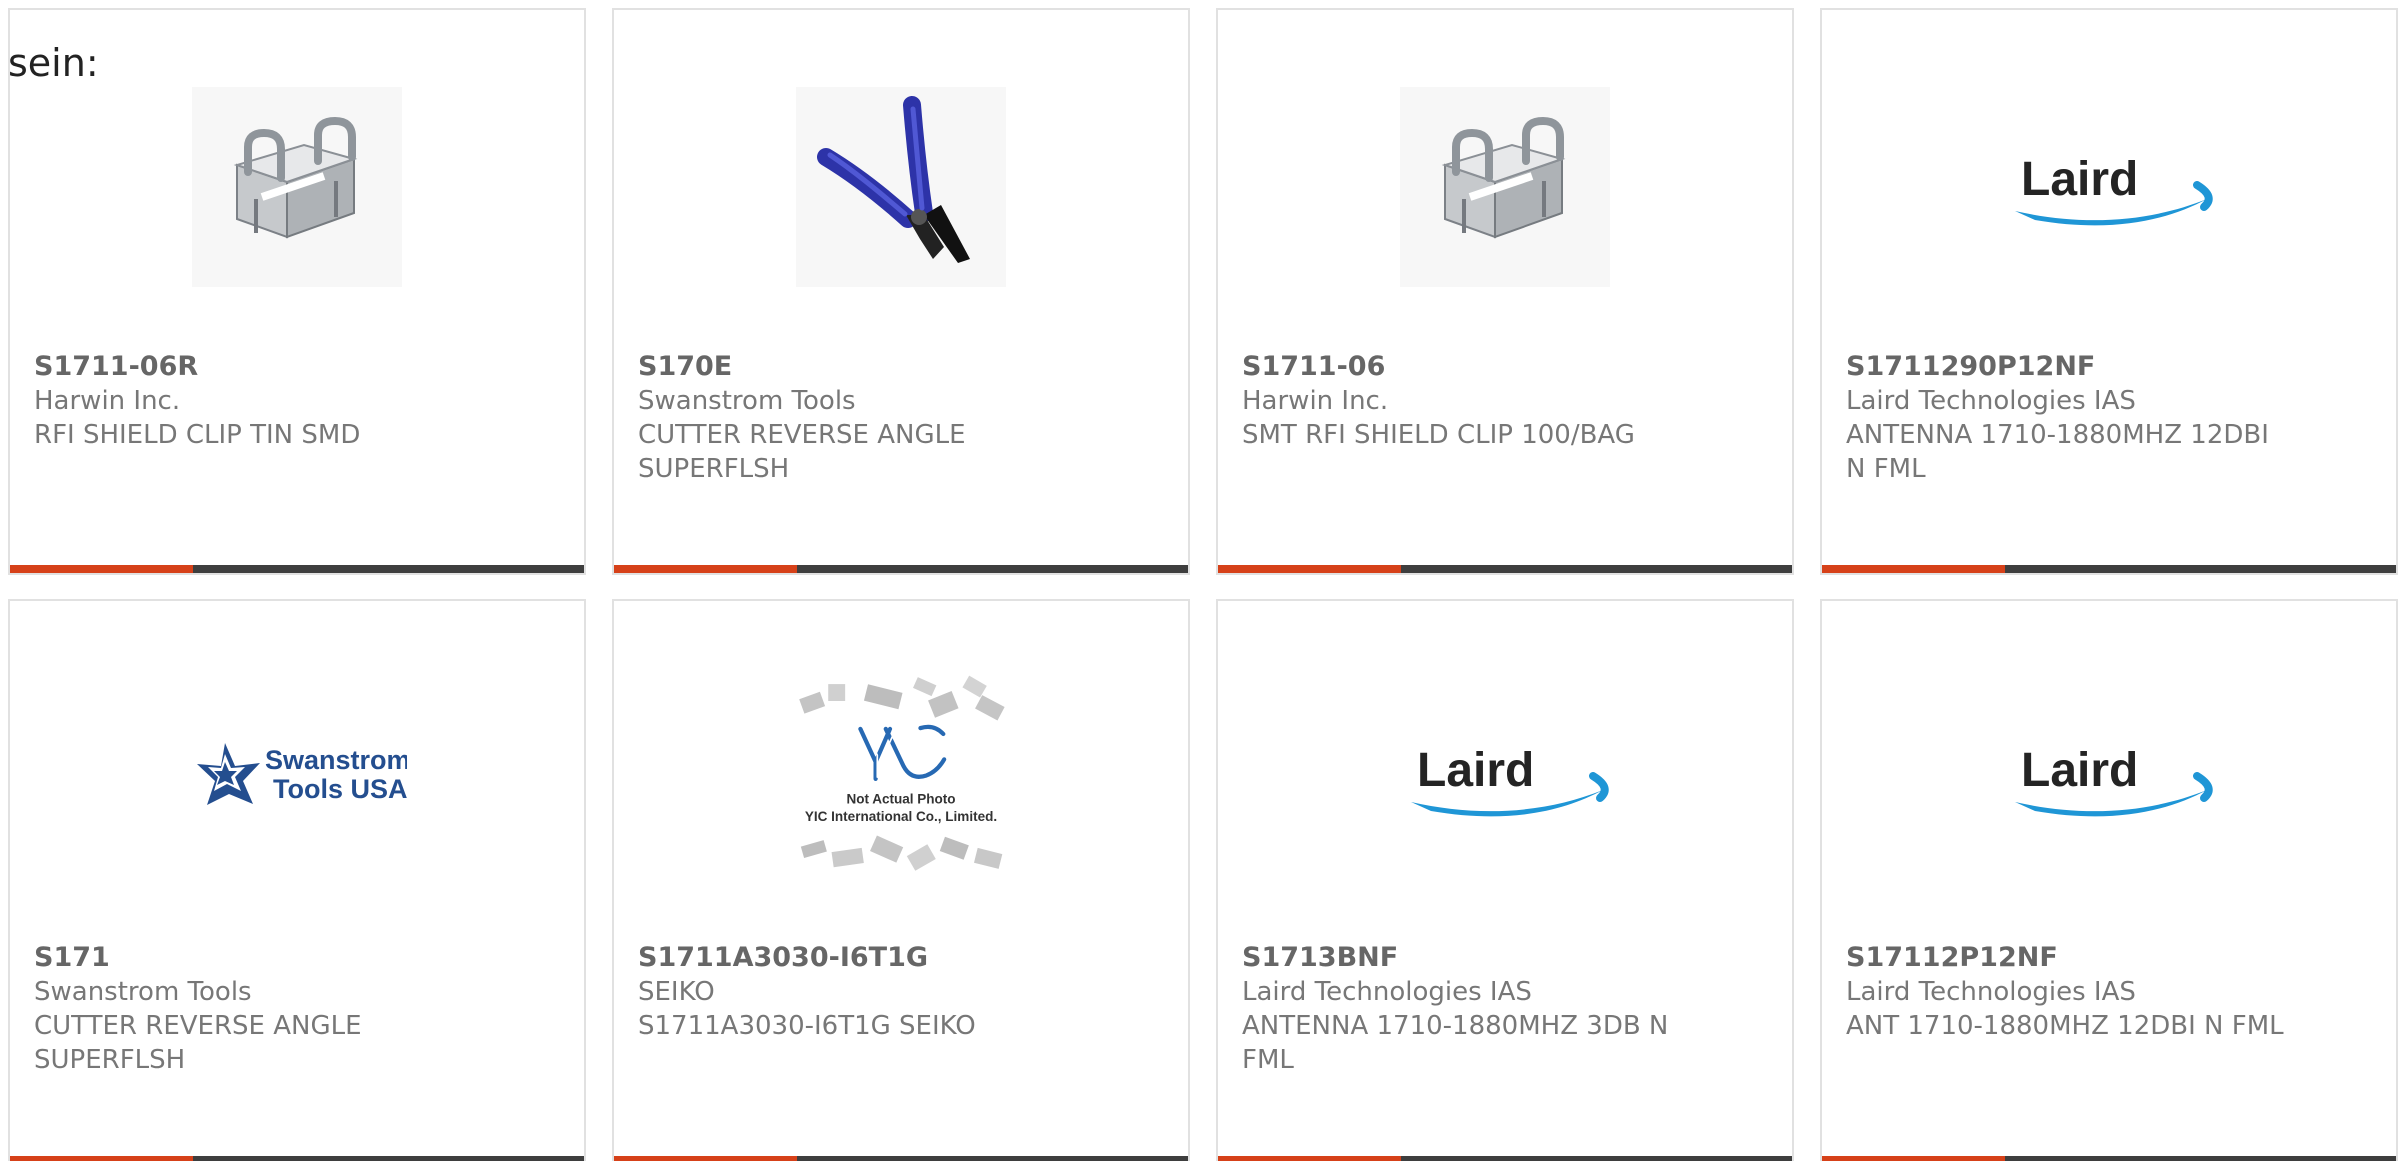 This screenshot has width=2400, height=1161. What do you see at coordinates (1455, 1043) in the screenshot?
I see `product-description: ANTENNA 1710-1880MHZ 3DB N FML` at bounding box center [1455, 1043].